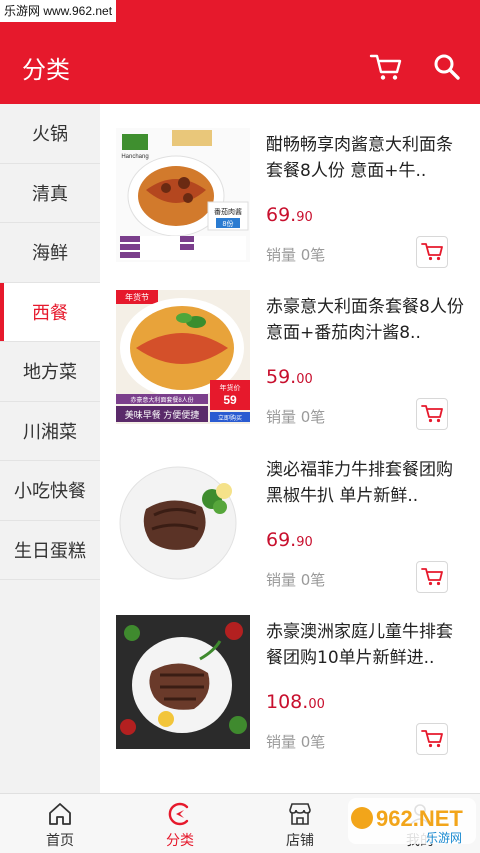 This screenshot has height=853, width=480. Describe the element at coordinates (230, 387) in the screenshot. I see `promo-label: 年货价` at that location.